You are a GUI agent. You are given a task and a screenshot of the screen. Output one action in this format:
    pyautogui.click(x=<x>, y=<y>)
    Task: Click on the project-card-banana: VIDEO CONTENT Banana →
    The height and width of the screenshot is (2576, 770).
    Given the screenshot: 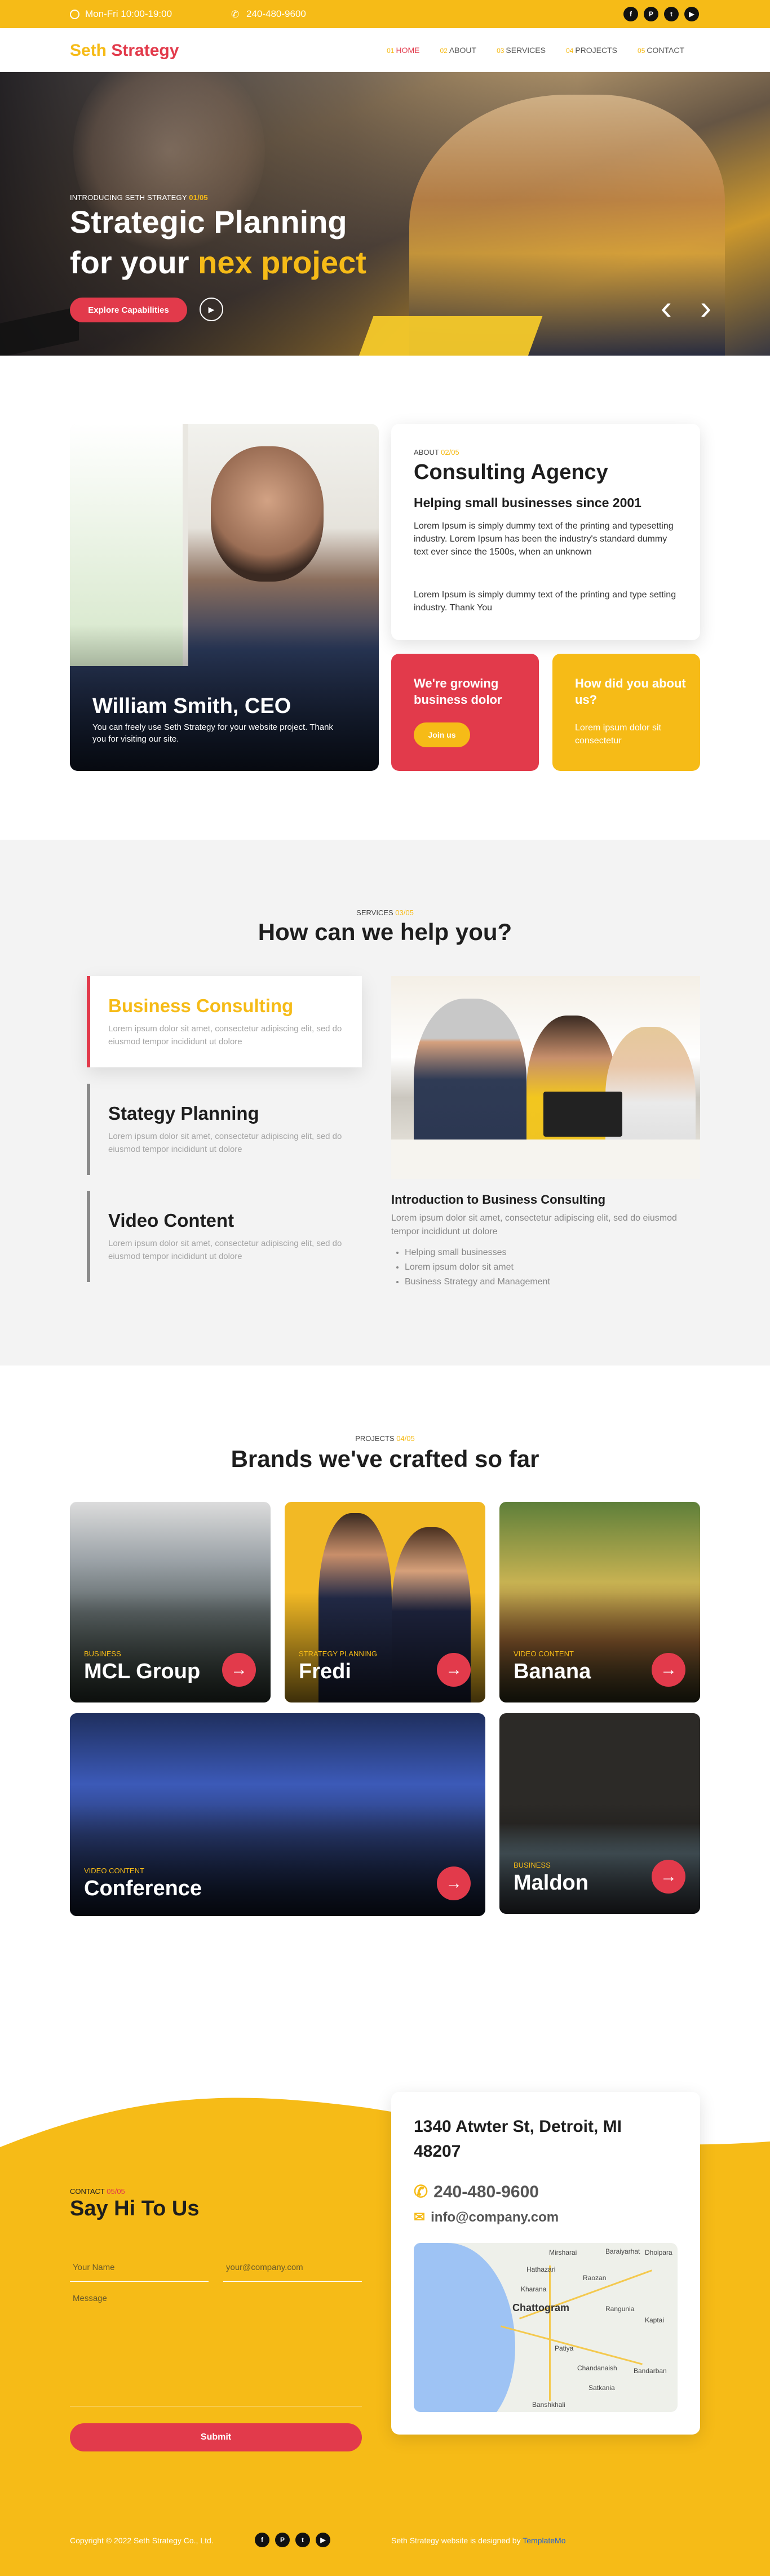 What is the action you would take?
    pyautogui.click(x=600, y=1602)
    